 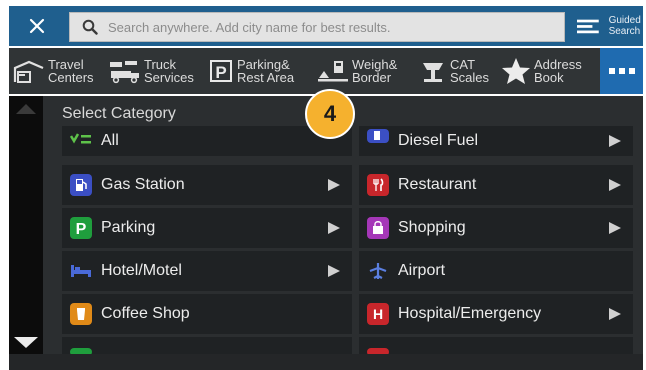 I want to click on category-coffee-shop: Coffee Shop, so click(x=207, y=314).